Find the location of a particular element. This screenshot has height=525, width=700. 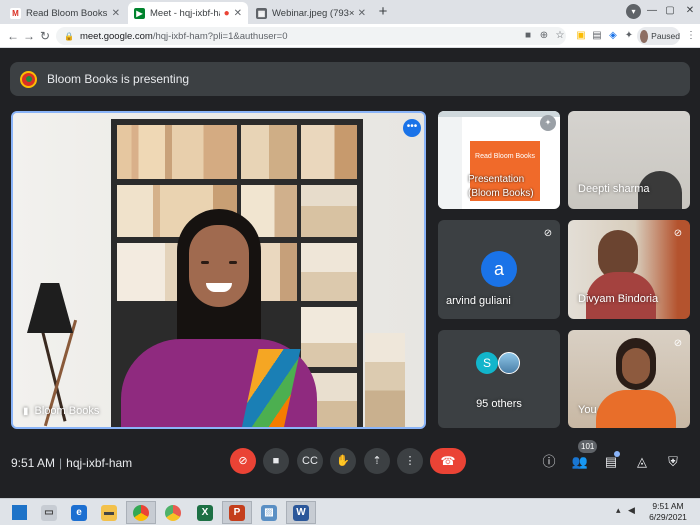

folder-icon: ▬ is located at coordinates (109, 512).